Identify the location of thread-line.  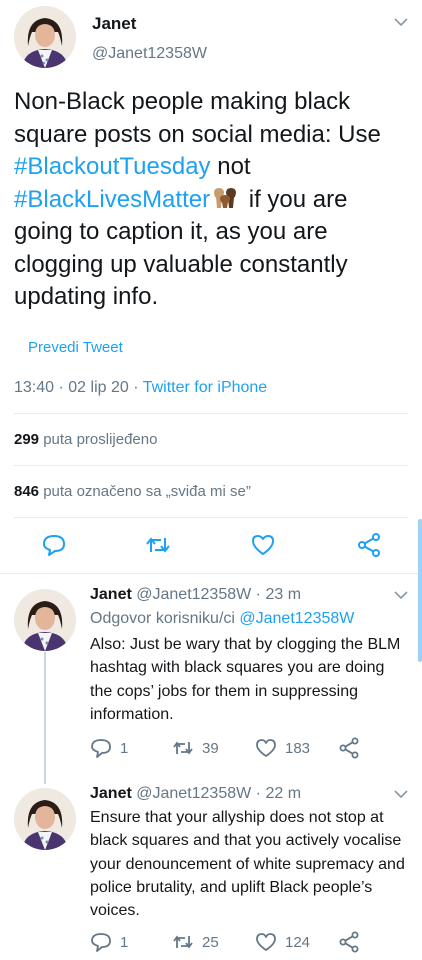
(45, 718).